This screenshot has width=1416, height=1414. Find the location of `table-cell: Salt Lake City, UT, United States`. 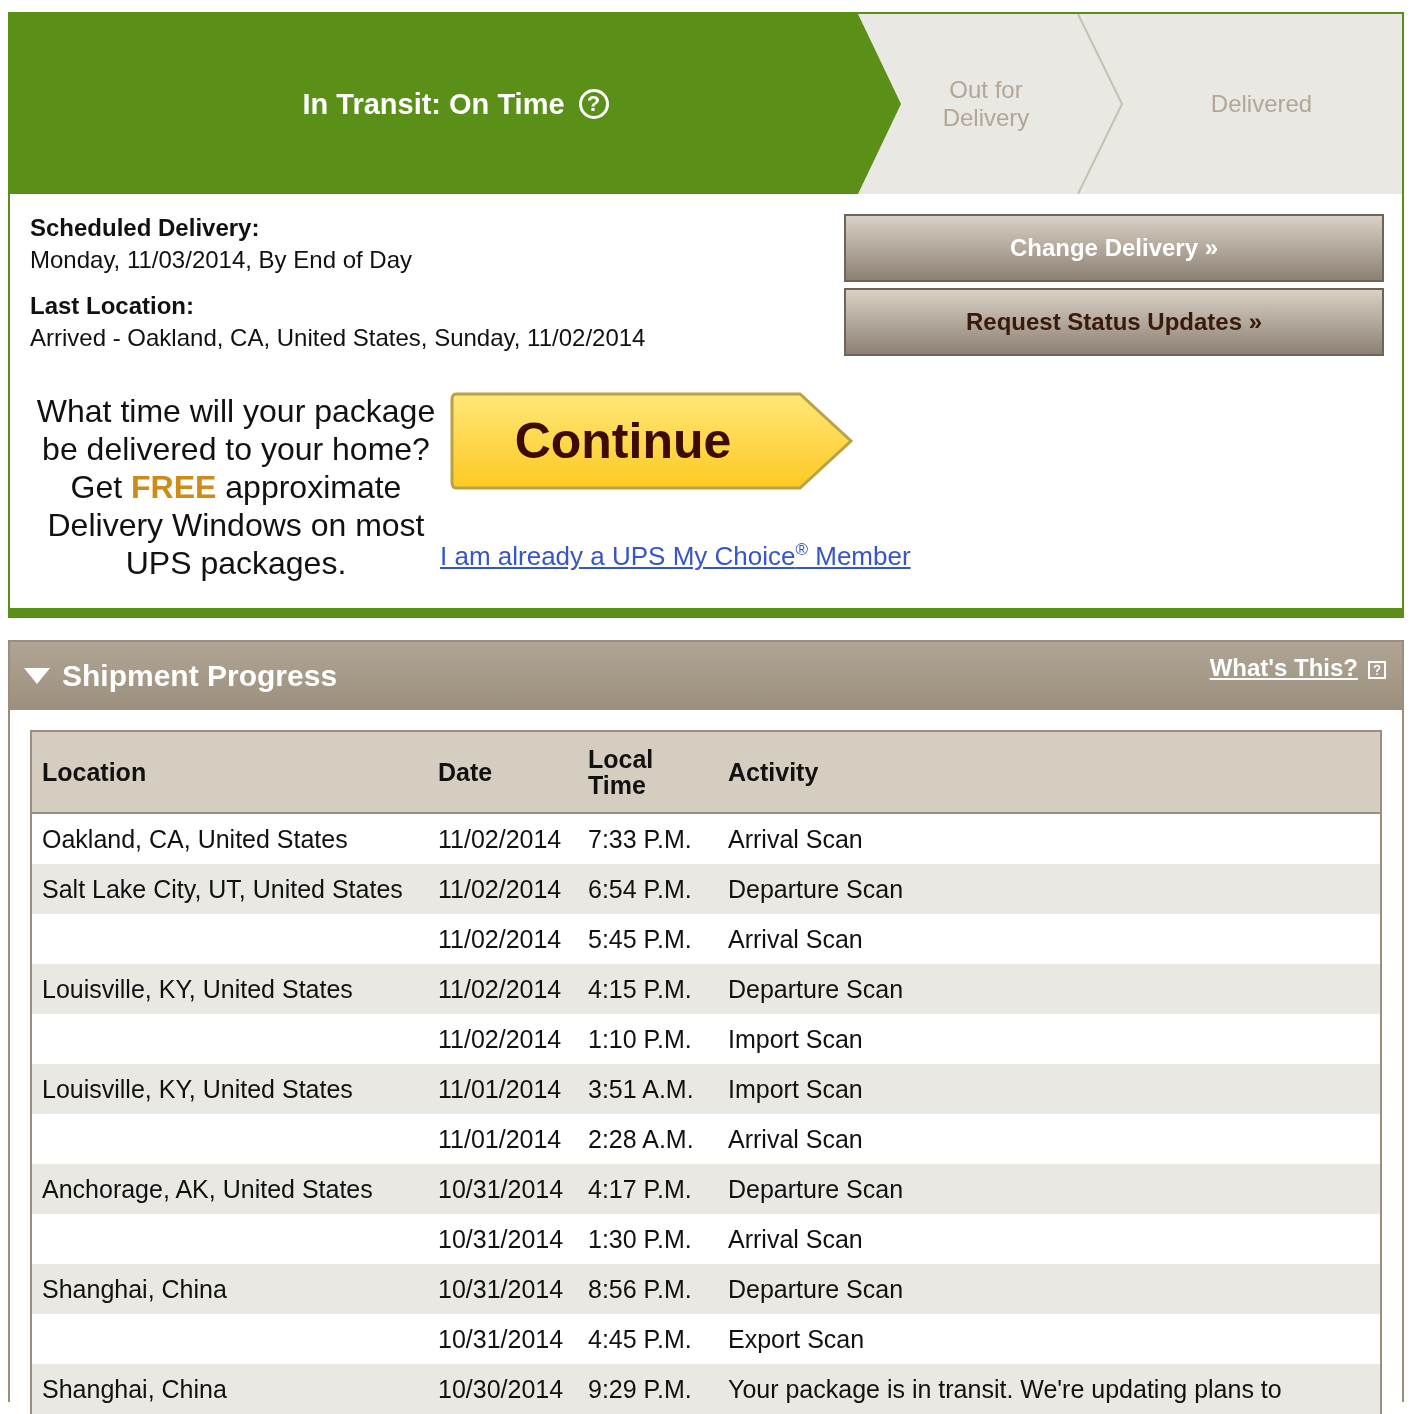

table-cell: Salt Lake City, UT, United States is located at coordinates (222, 888).